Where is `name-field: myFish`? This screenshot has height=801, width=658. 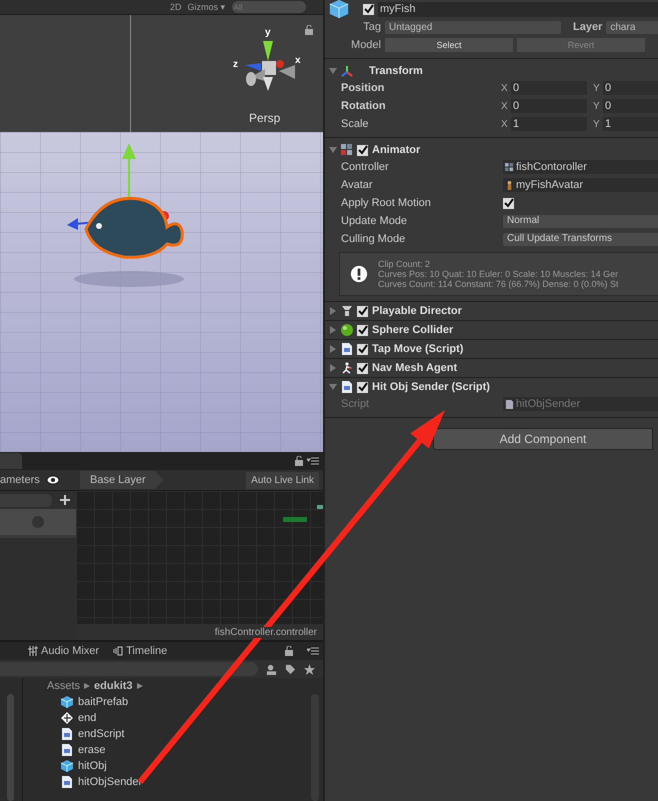
name-field: myFish is located at coordinates (518, 9).